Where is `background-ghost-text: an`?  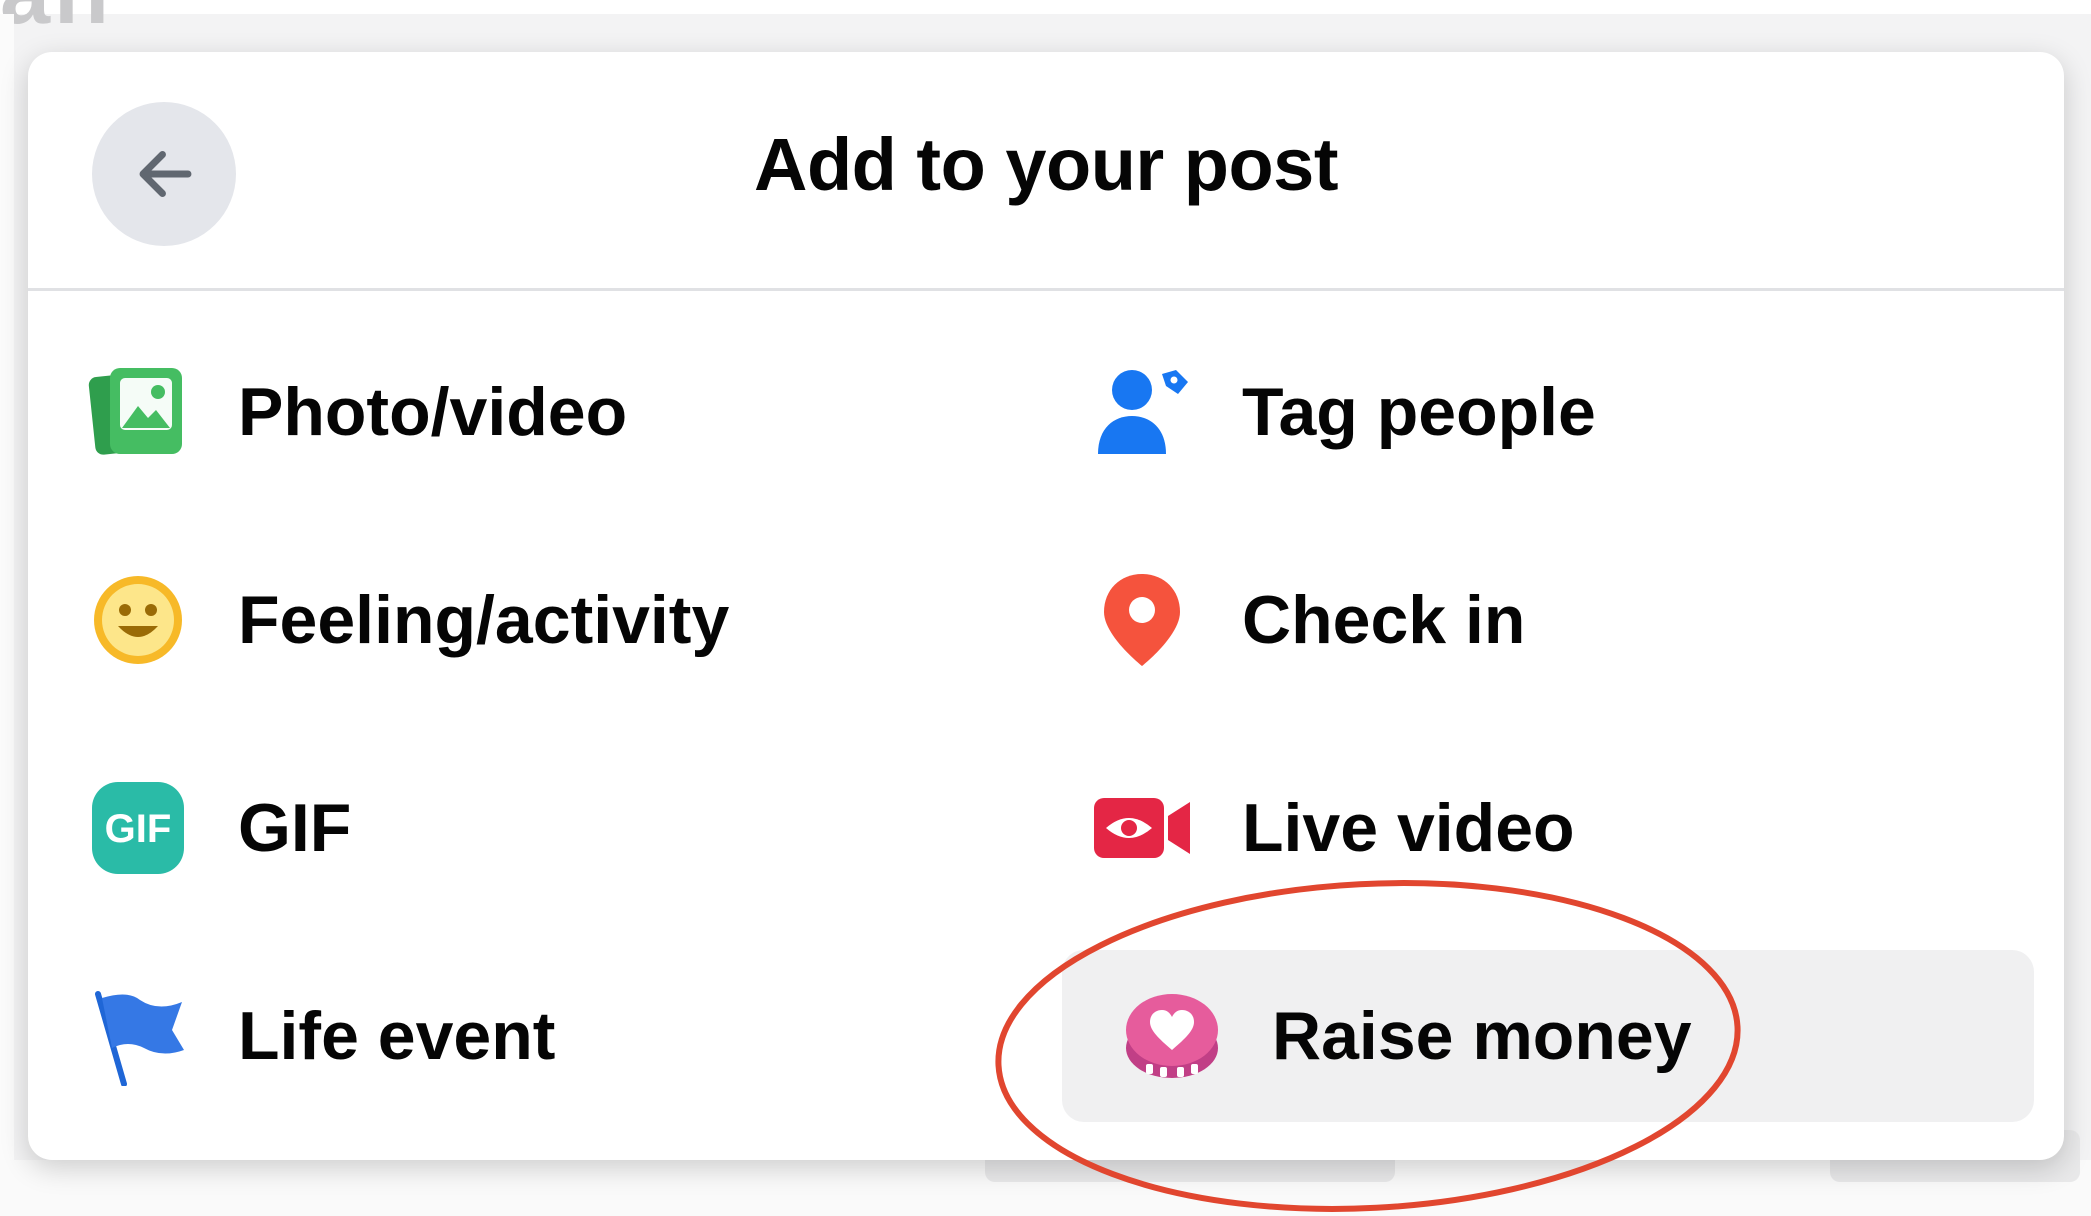 background-ghost-text: an is located at coordinates (56, 22).